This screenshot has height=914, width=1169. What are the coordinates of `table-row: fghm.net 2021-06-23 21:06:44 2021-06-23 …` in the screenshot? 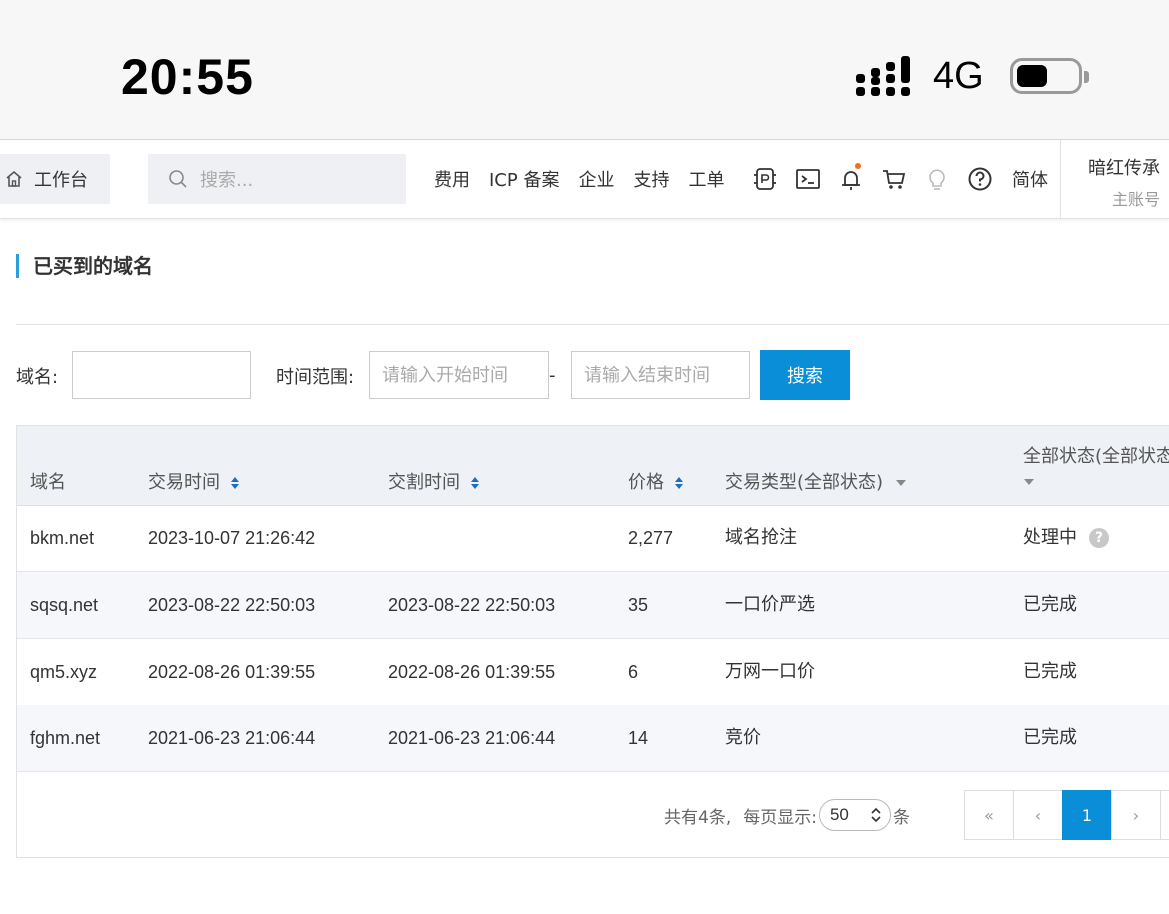 It's located at (593, 738).